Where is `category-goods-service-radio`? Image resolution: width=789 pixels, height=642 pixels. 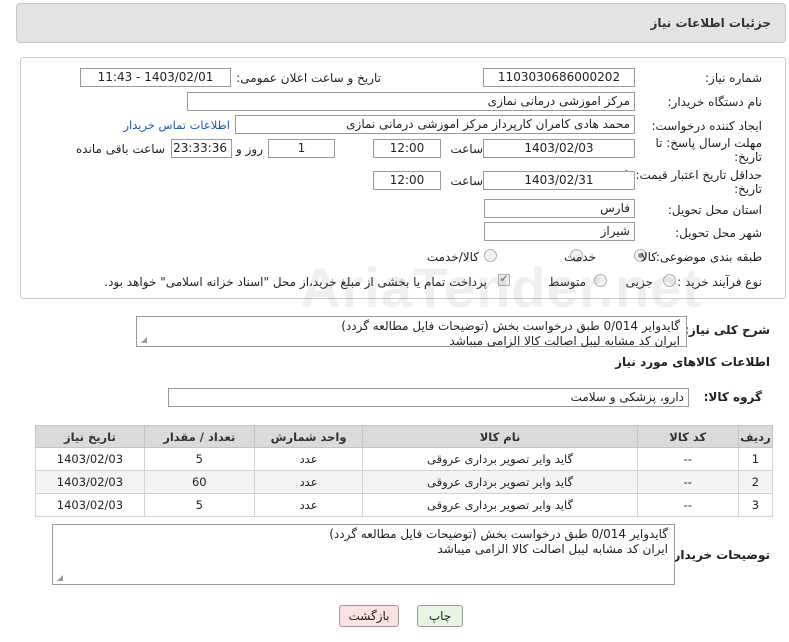 category-goods-service-radio is located at coordinates (490, 255).